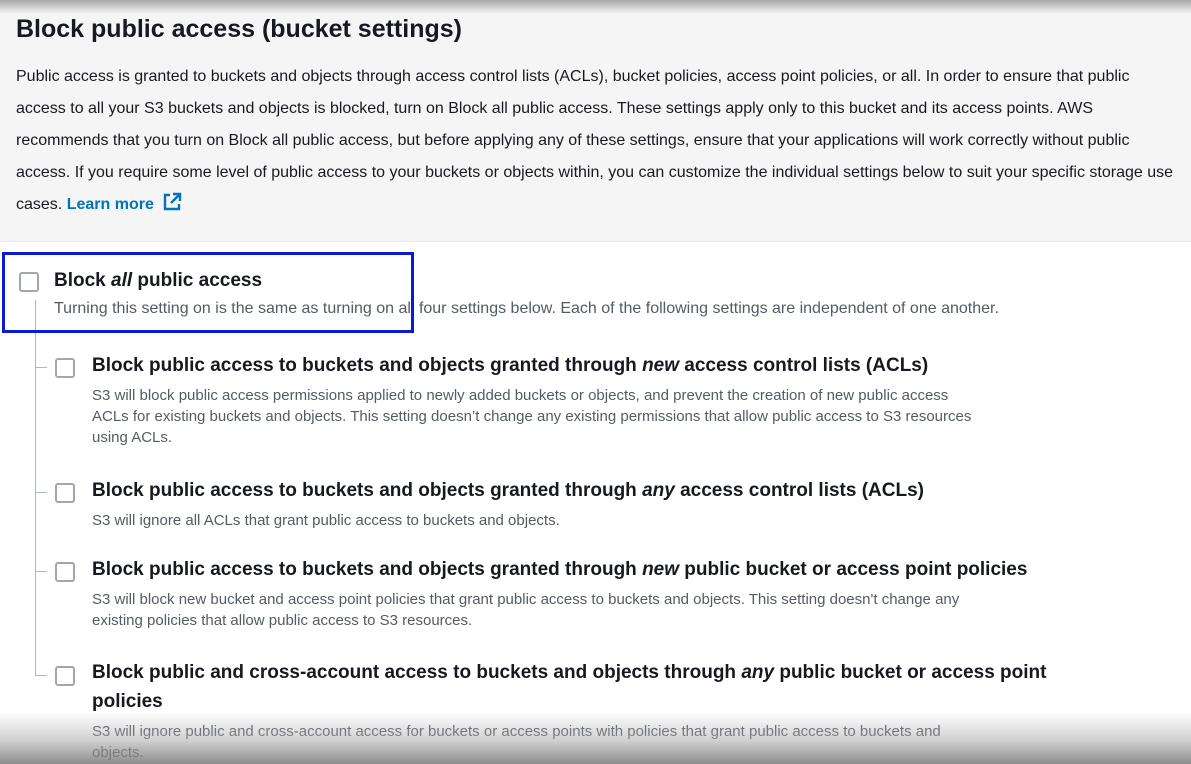 The width and height of the screenshot is (1191, 764). I want to click on block-new-acls-checkbox, so click(65, 368).